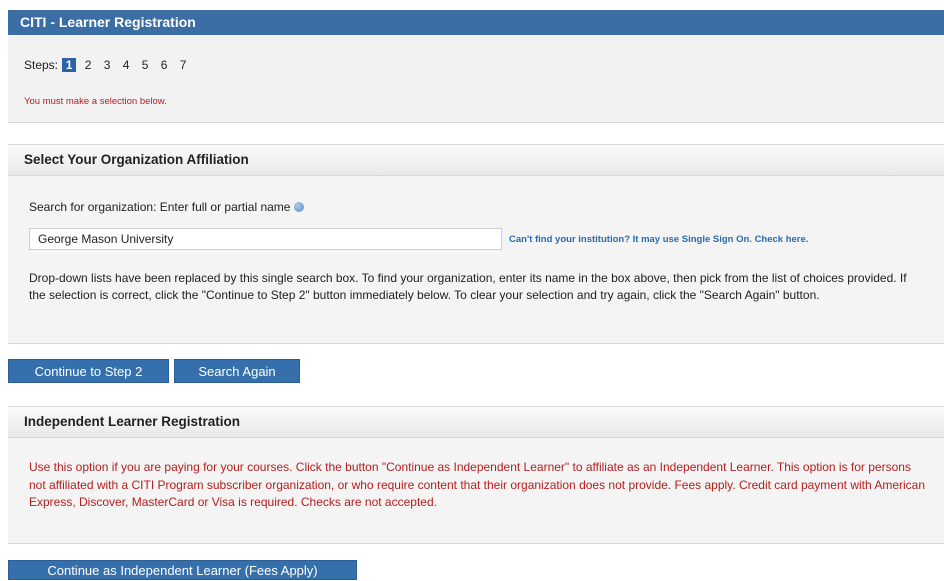 The image size is (944, 581). What do you see at coordinates (476, 160) in the screenshot?
I see `org-section-heading: Select Your Organization Affiliation` at bounding box center [476, 160].